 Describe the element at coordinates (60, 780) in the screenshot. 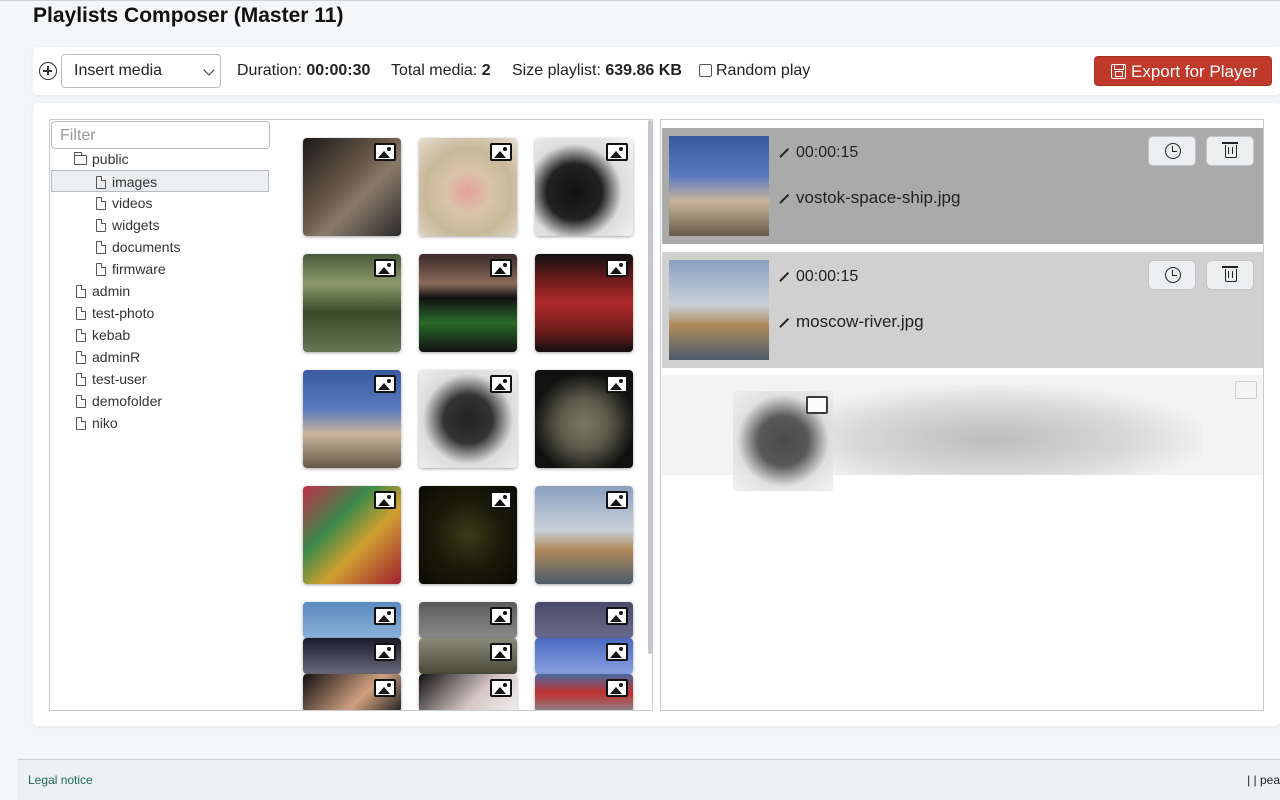

I see `legal-notice-link: Legal notice` at that location.